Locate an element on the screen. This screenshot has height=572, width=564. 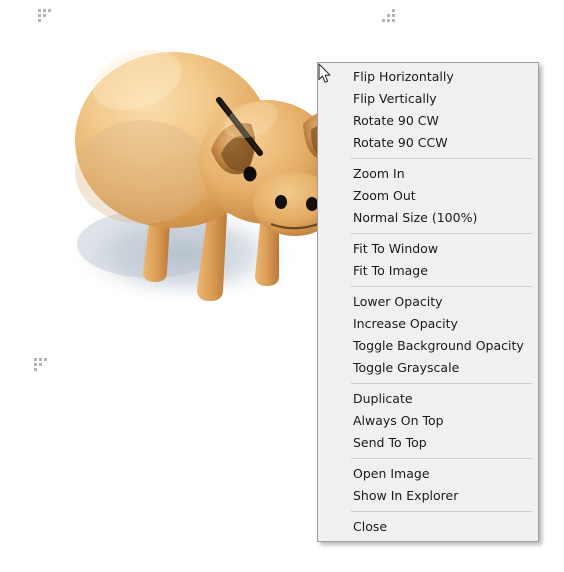
menu-item-show-in-explorer: Show In Explorer is located at coordinates (428, 496).